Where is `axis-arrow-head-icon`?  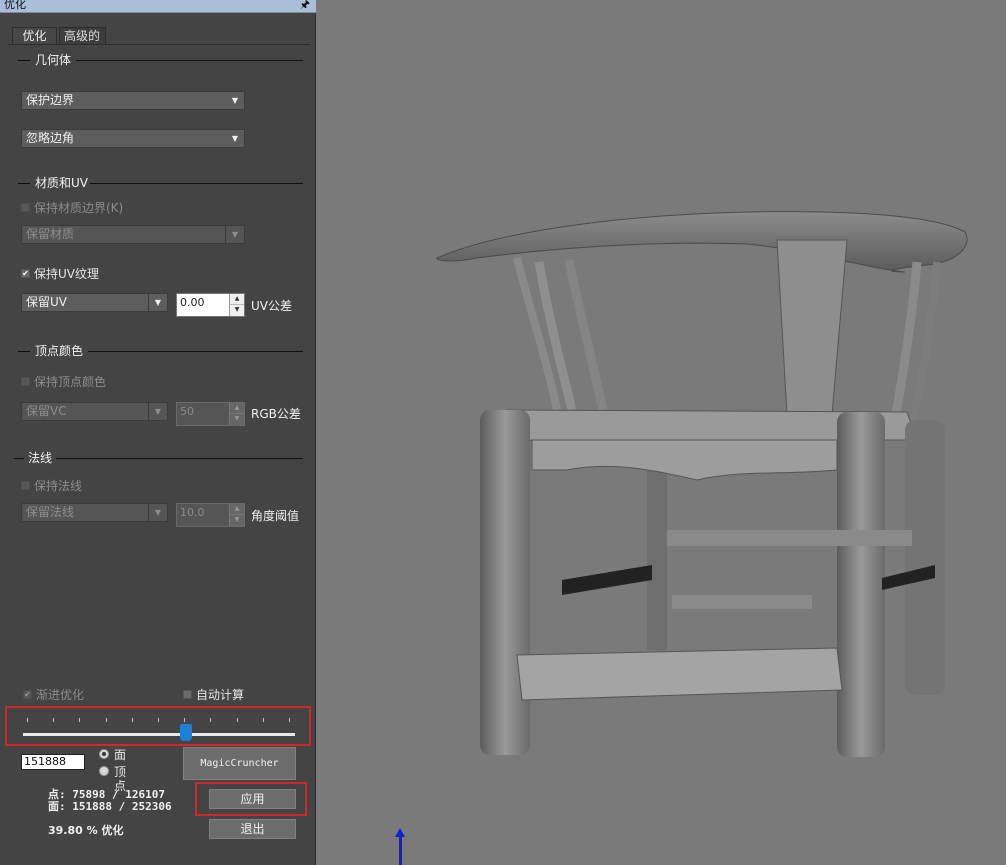
axis-arrow-head-icon is located at coordinates (400, 832).